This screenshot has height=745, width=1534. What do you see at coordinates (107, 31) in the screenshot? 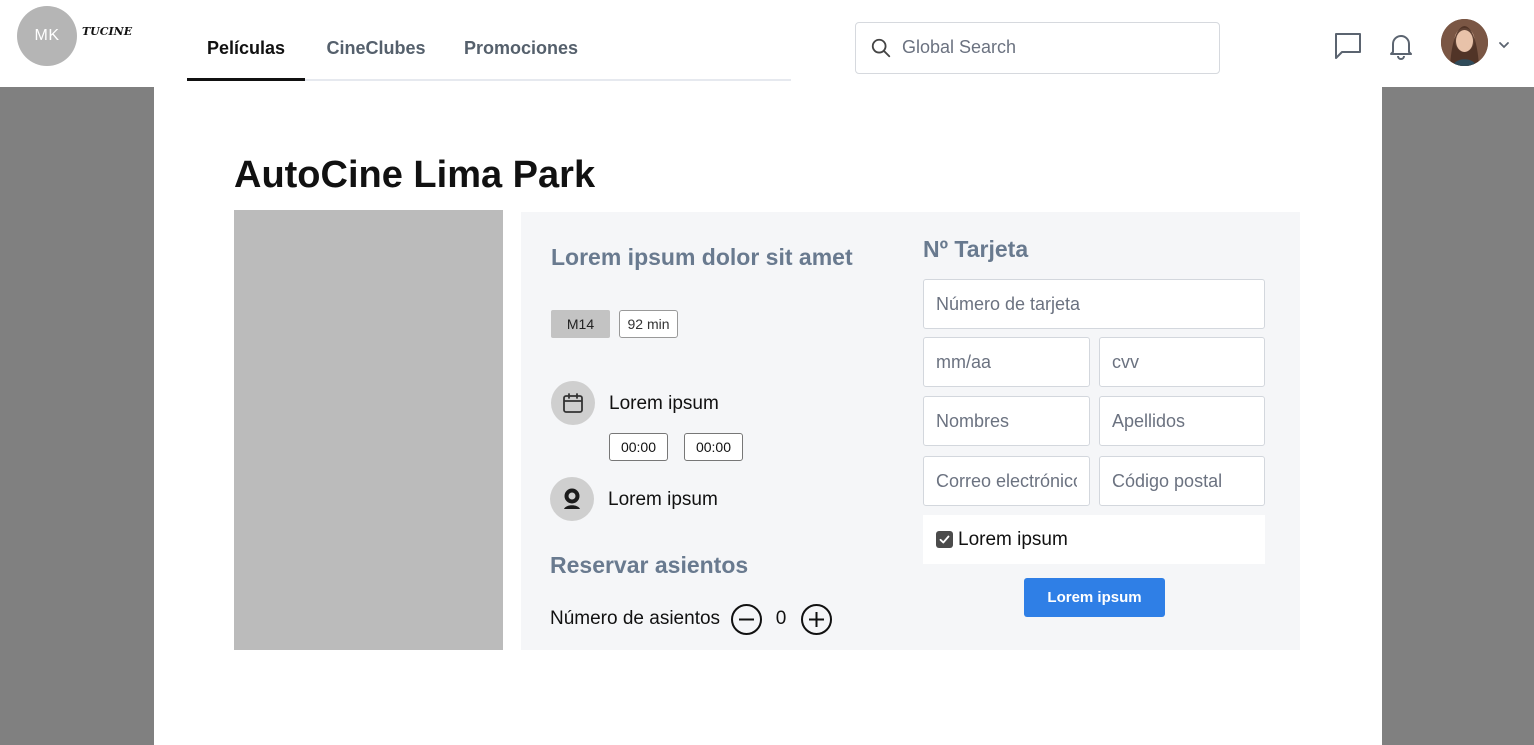
I see `brand-logo-text: TUCINE` at bounding box center [107, 31].